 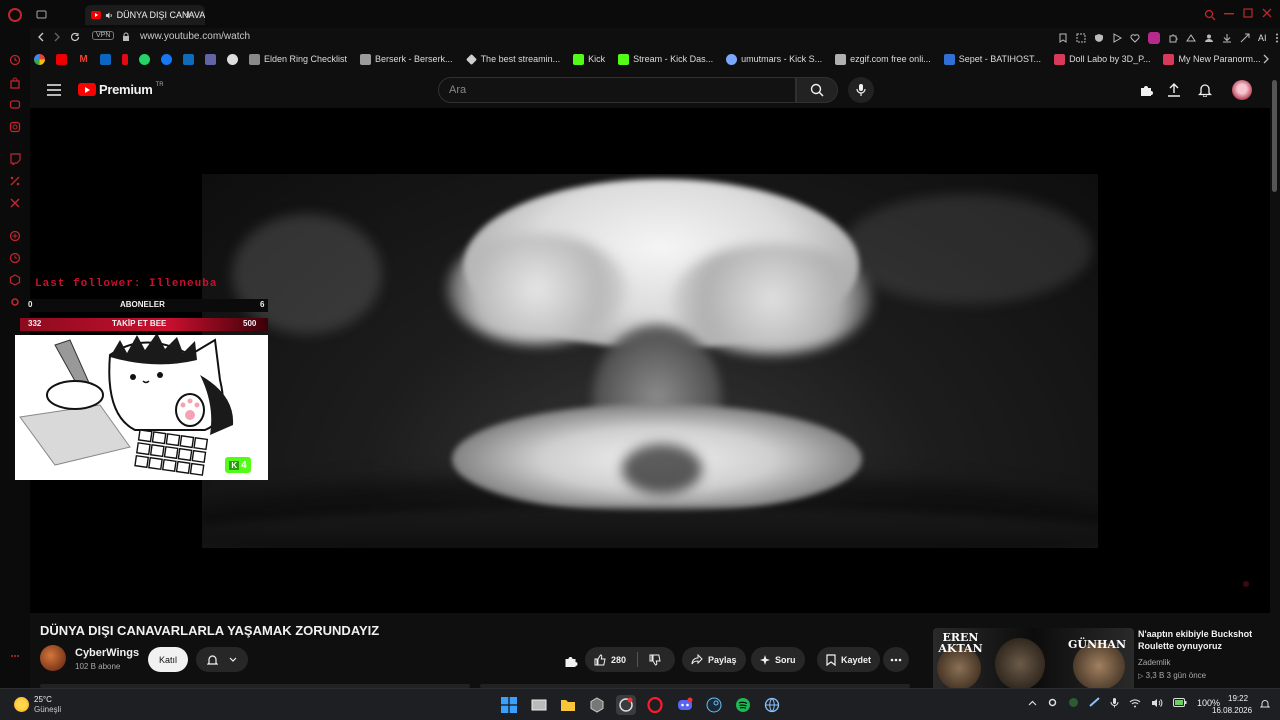 What do you see at coordinates (1232, 710) in the screenshot?
I see `clock-date: 16.08.2026` at bounding box center [1232, 710].